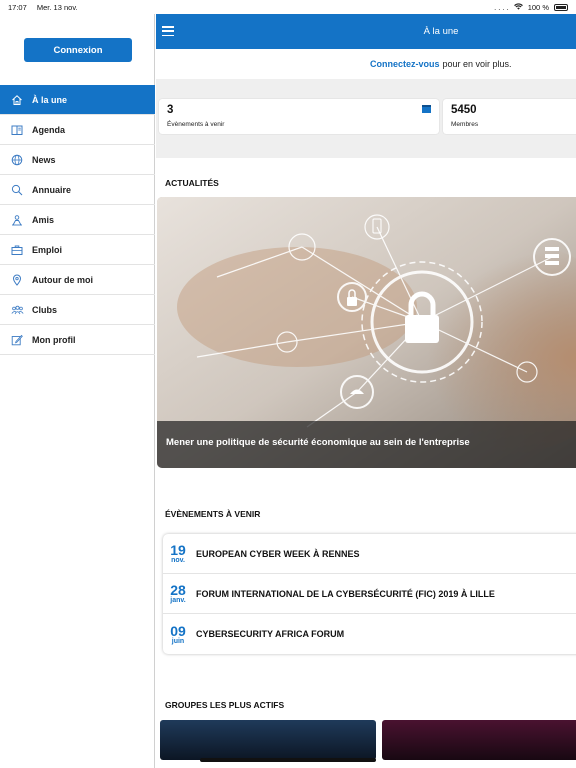  Describe the element at coordinates (17, 250) in the screenshot. I see `briefcase-icon` at that location.